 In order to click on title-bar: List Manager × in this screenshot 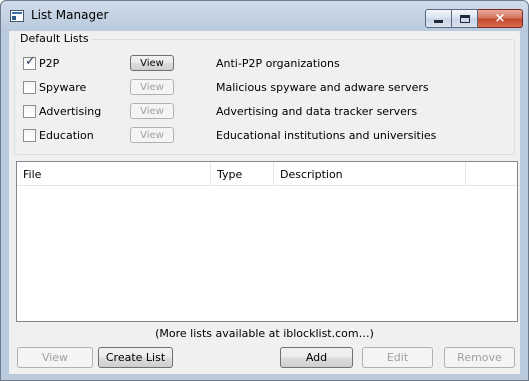, I will do `click(264, 16)`.